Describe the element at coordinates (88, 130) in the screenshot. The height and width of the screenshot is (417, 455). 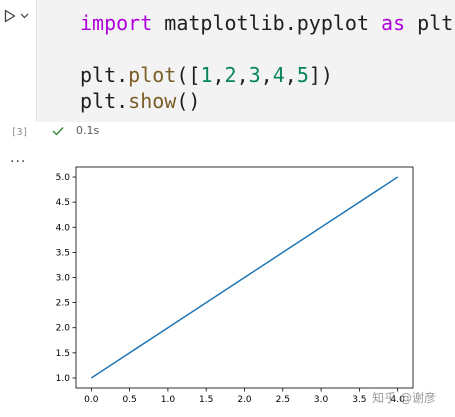
I see `execution-time: 0.1s` at that location.